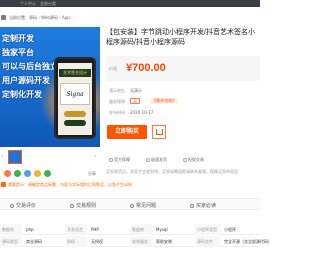  Describe the element at coordinates (156, 160) in the screenshot. I see `guarantee-item: 极速发货` at that location.